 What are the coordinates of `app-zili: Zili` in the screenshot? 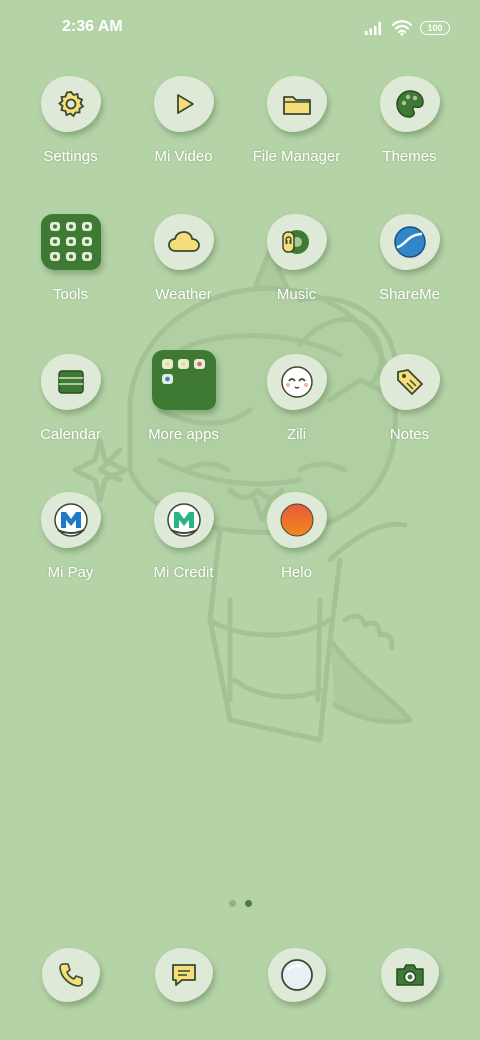 It's located at (296, 398).